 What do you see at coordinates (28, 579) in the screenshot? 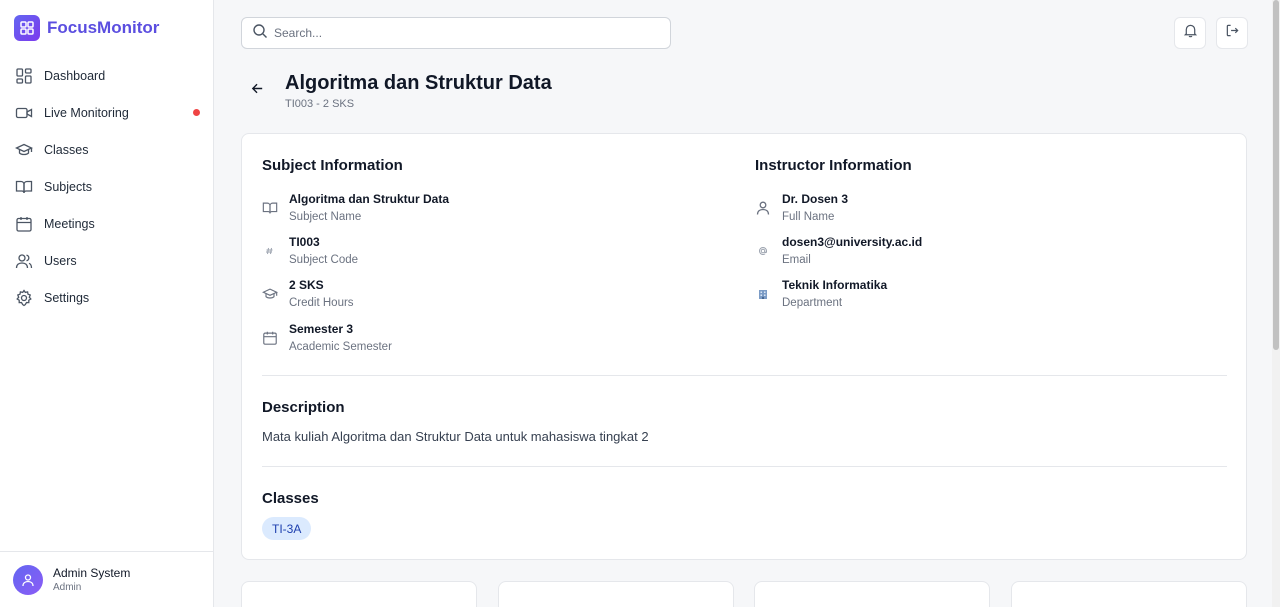
I see `avatar` at bounding box center [28, 579].